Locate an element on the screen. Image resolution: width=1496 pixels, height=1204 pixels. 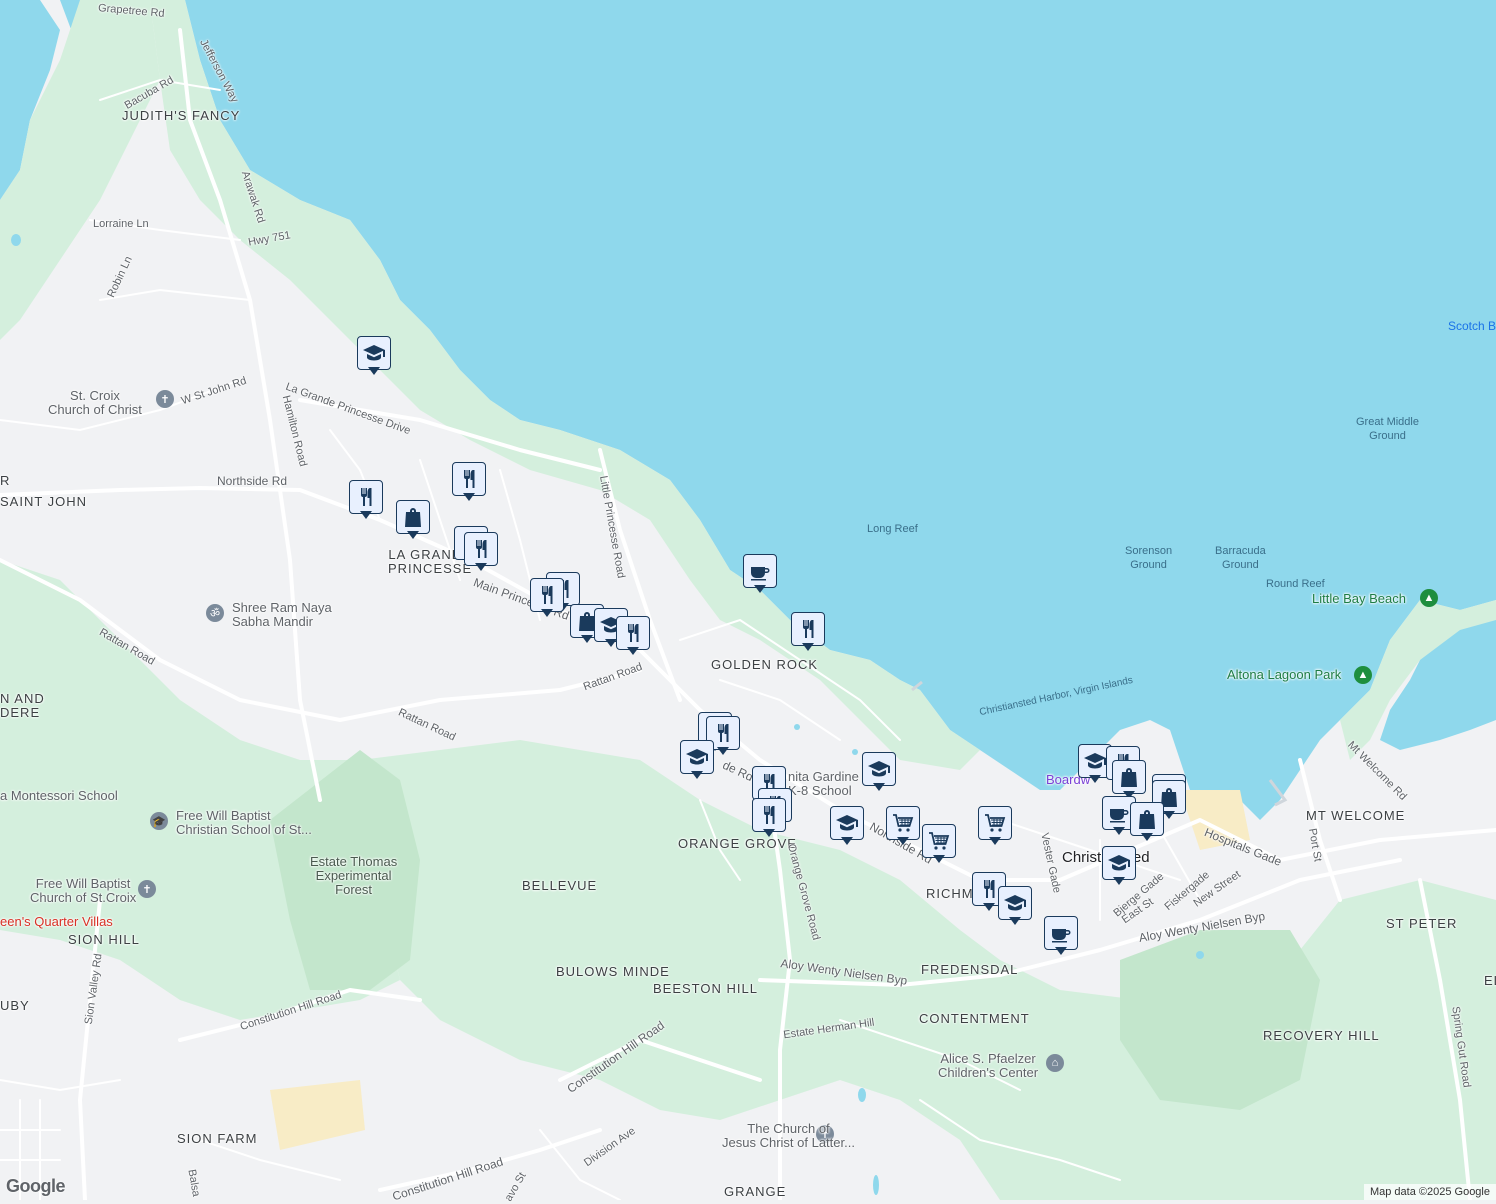
temple-icon: ॐ is located at coordinates (215, 613).